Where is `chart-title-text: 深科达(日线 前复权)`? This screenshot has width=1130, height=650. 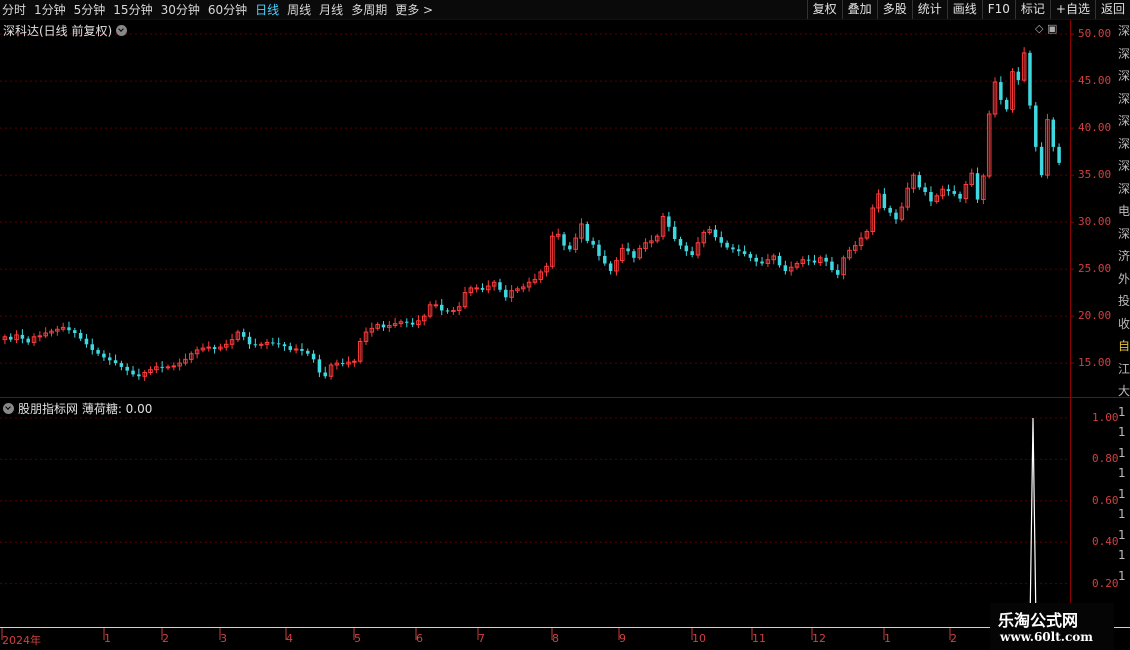
chart-title-text: 深科达(日线 前复权) is located at coordinates (58, 31).